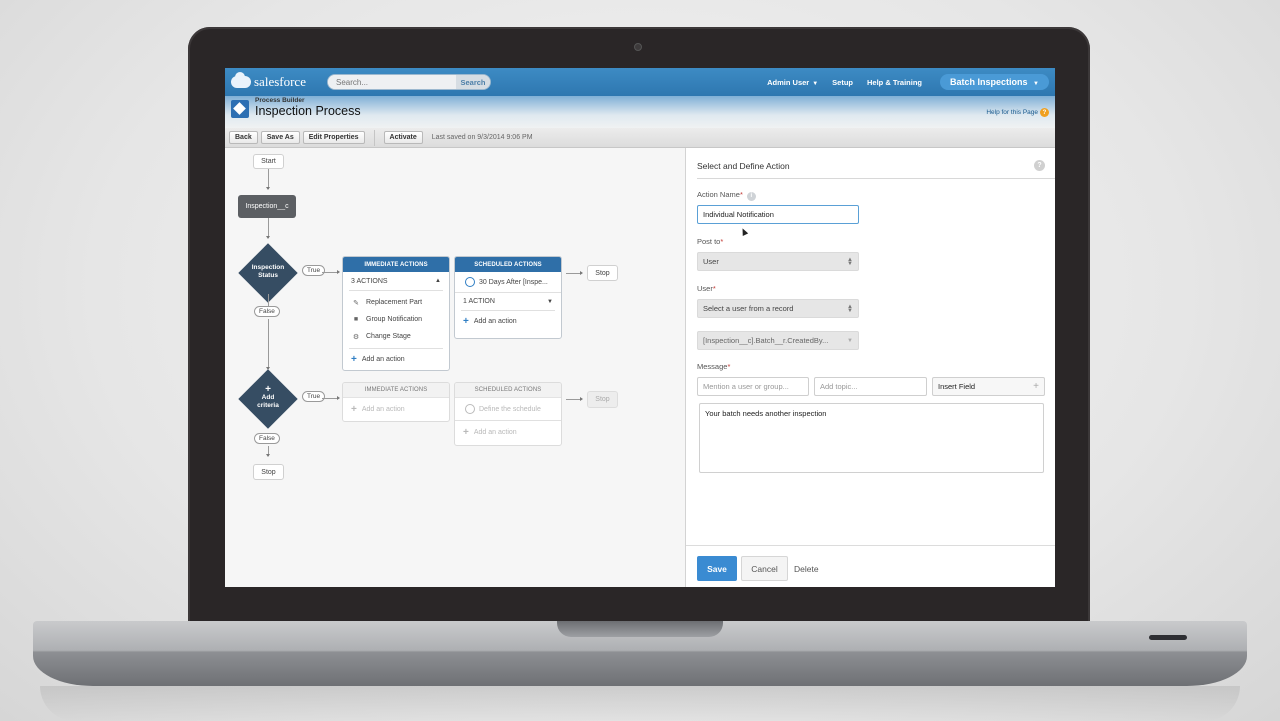 The height and width of the screenshot is (721, 1280). Describe the element at coordinates (788, 82) in the screenshot. I see `user-menu-label: Admin User` at that location.